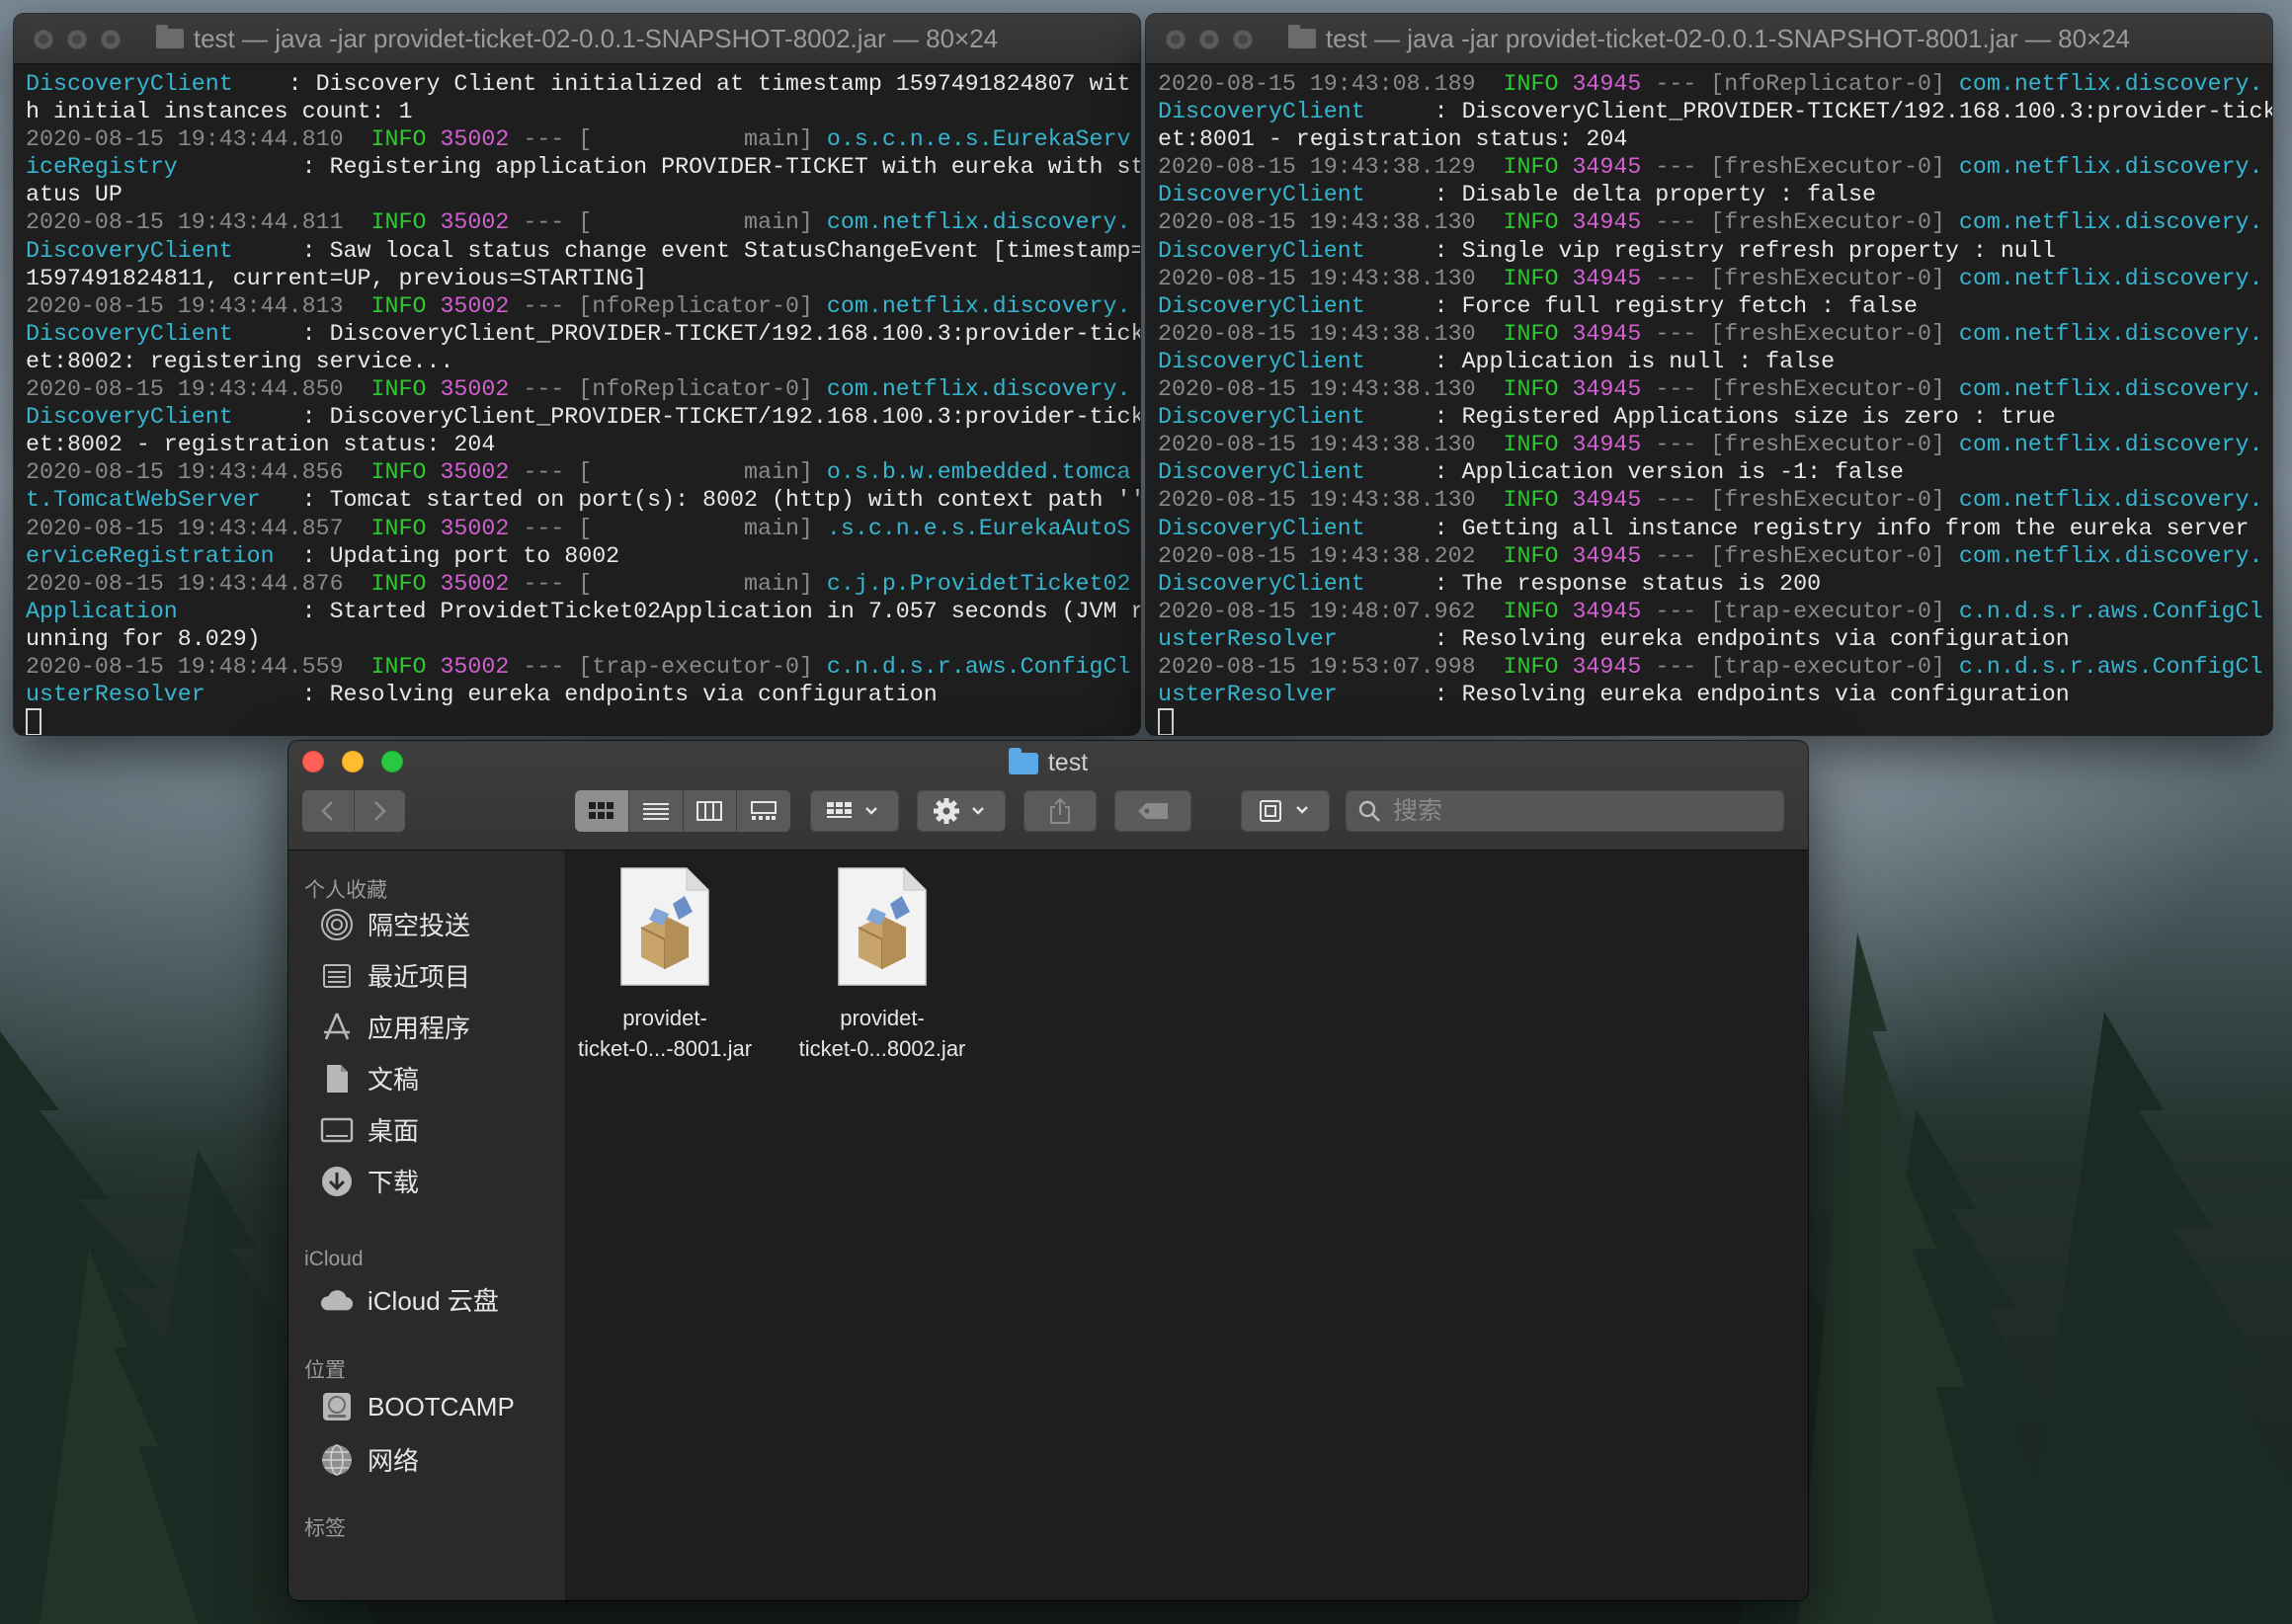 The height and width of the screenshot is (1624, 2292). I want to click on terminal-text-segment: --- [freshExecutor-0], so click(1800, 556).